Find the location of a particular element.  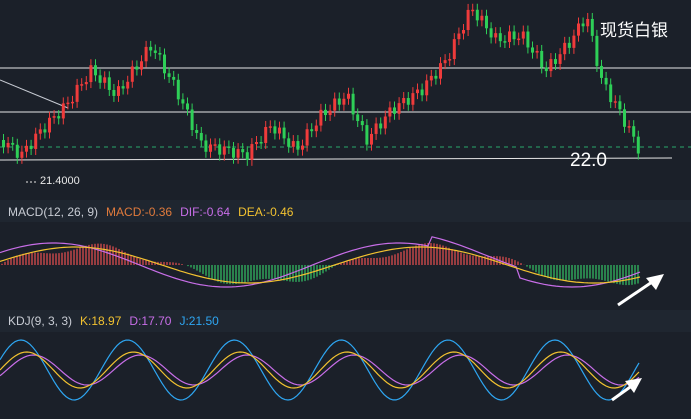

macd-params: MACD(12, 26, 9) is located at coordinates (53, 212).